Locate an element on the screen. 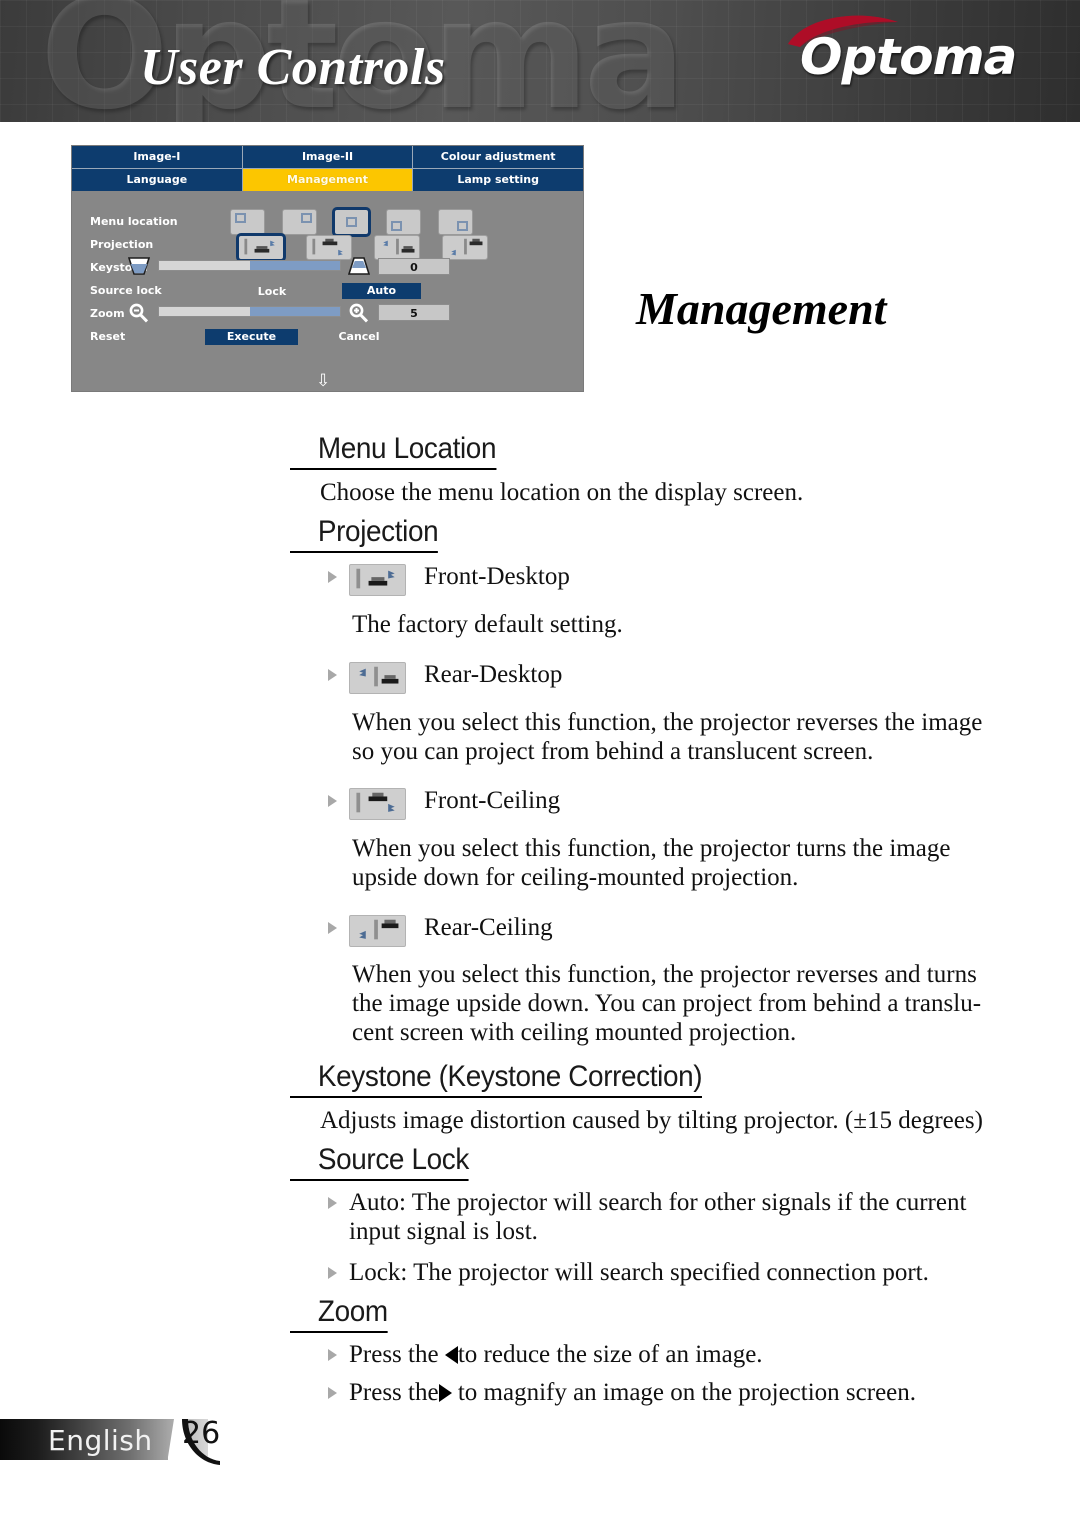  rear-ceiling-glyph is located at coordinates (379, 929).